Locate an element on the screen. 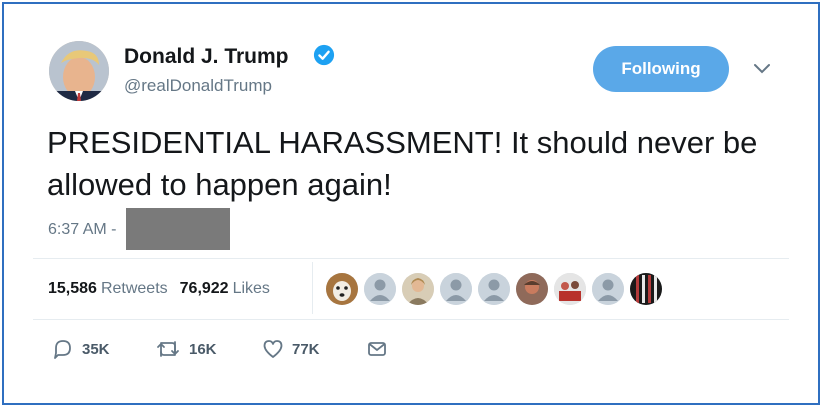 The height and width of the screenshot is (407, 822). heart-icon is located at coordinates (273, 349).